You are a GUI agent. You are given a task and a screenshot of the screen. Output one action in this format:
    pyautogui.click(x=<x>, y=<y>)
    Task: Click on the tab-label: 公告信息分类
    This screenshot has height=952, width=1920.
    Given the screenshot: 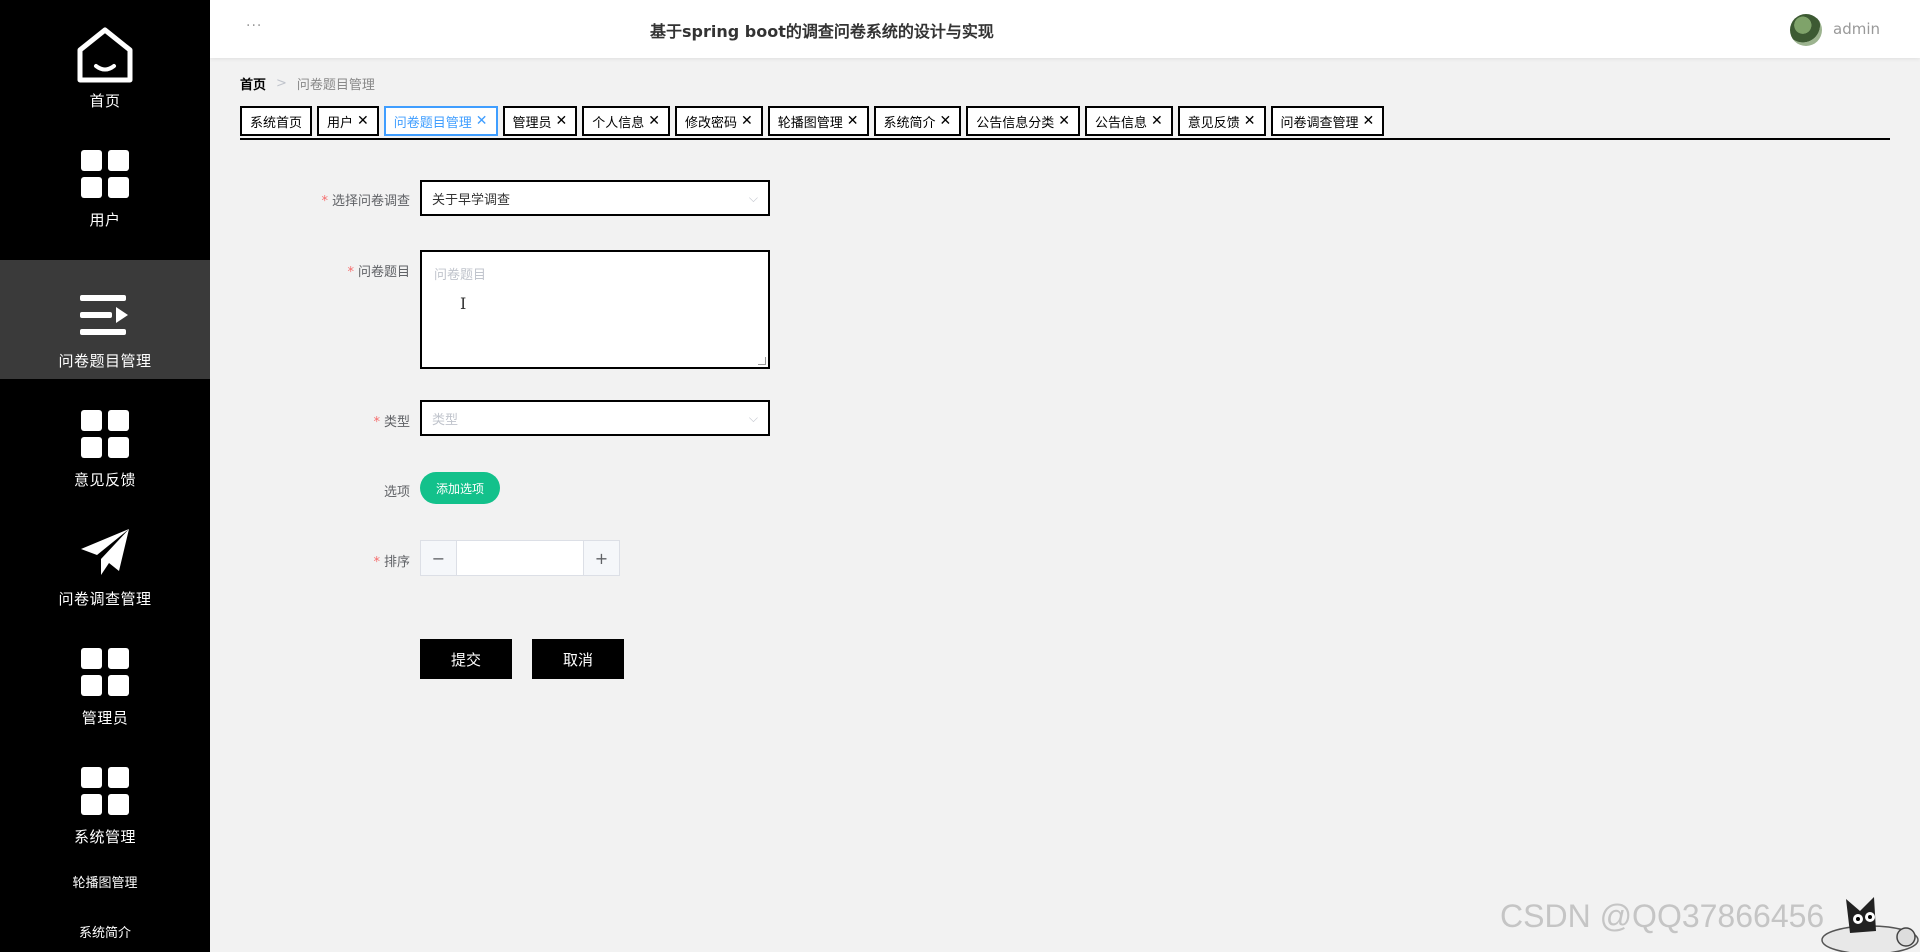 What is the action you would take?
    pyautogui.click(x=1015, y=123)
    